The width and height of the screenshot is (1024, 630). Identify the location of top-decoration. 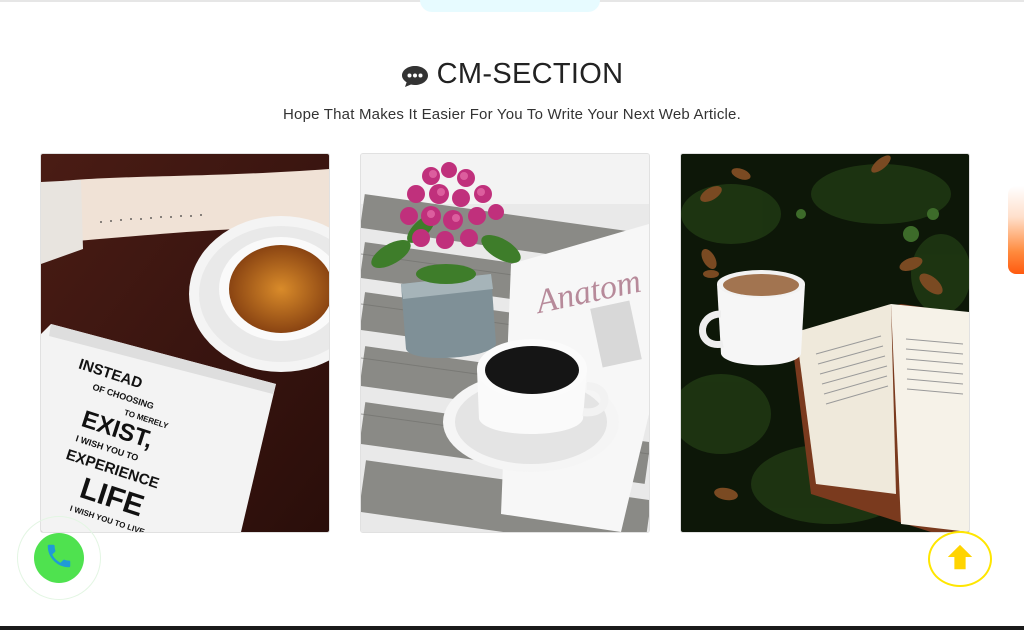
(510, 6).